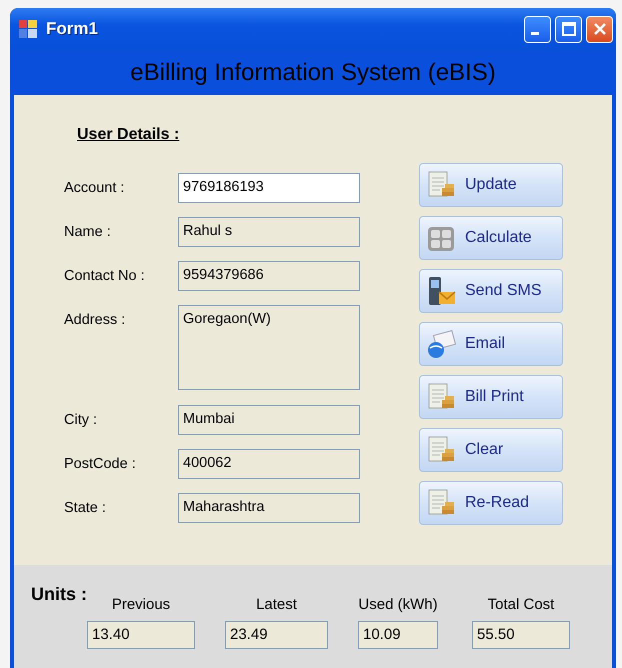  Describe the element at coordinates (491, 291) in the screenshot. I see `toolbar-button: Send SMS` at that location.